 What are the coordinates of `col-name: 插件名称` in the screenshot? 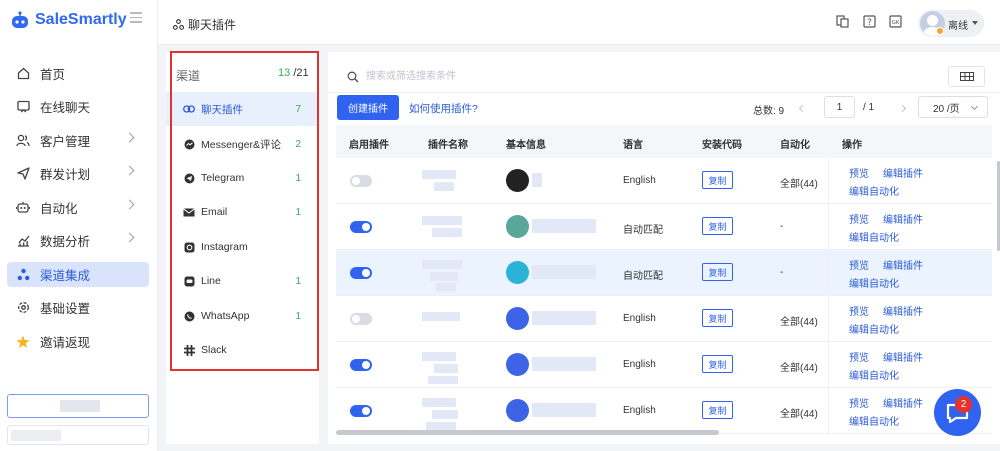 It's located at (448, 145).